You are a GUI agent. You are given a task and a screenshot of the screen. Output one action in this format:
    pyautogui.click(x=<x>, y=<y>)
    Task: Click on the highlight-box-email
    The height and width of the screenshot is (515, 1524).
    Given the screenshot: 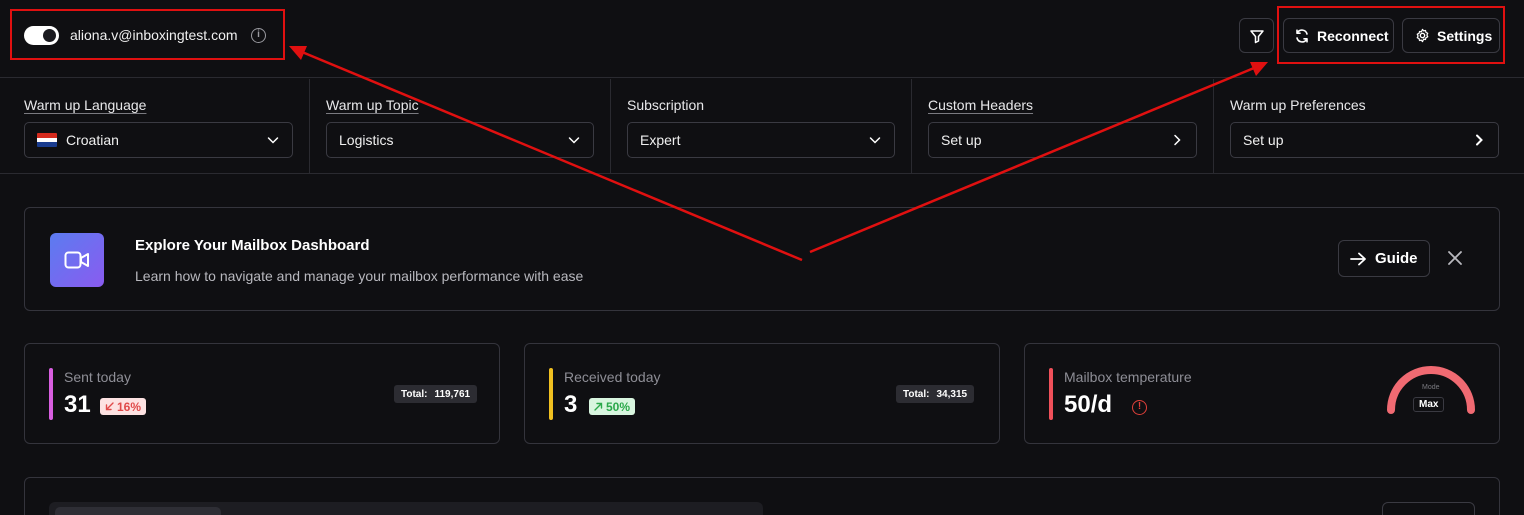 What is the action you would take?
    pyautogui.click(x=147, y=34)
    